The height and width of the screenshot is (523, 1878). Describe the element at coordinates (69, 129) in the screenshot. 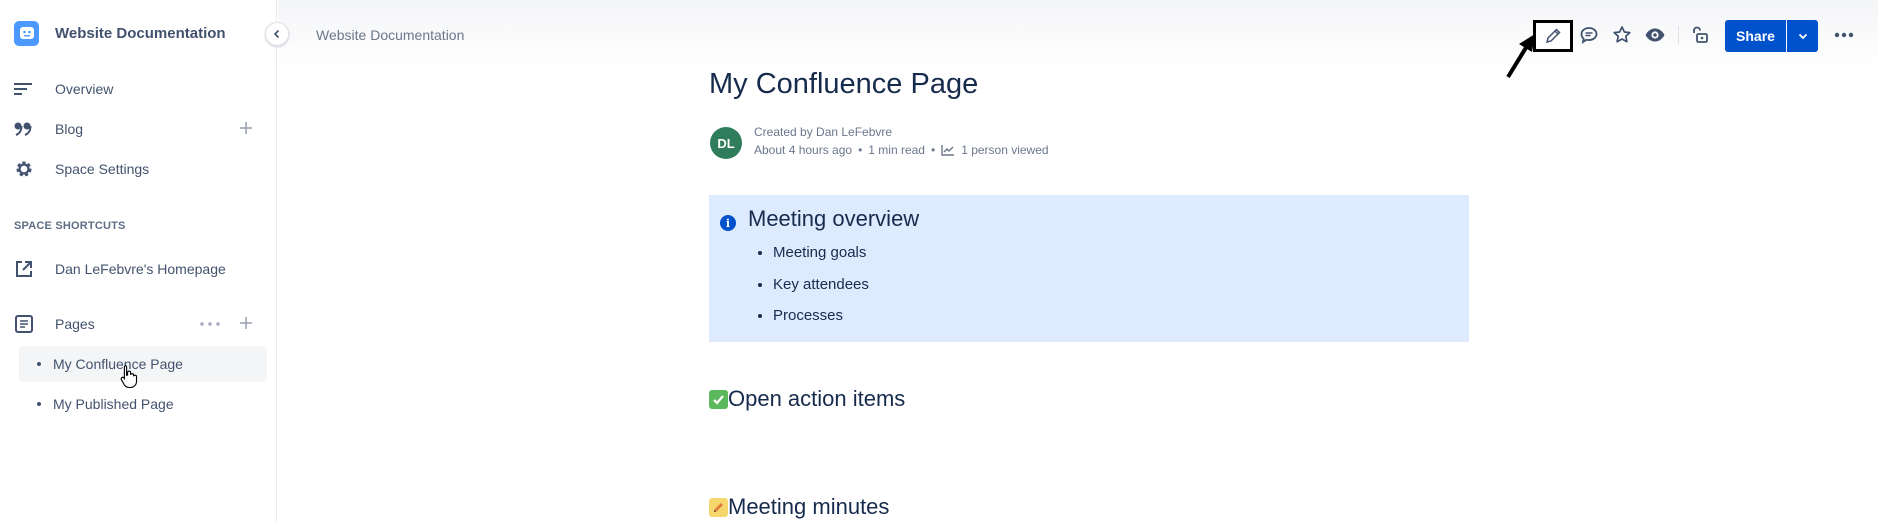

I see `sidebar-item-label: Blog` at that location.